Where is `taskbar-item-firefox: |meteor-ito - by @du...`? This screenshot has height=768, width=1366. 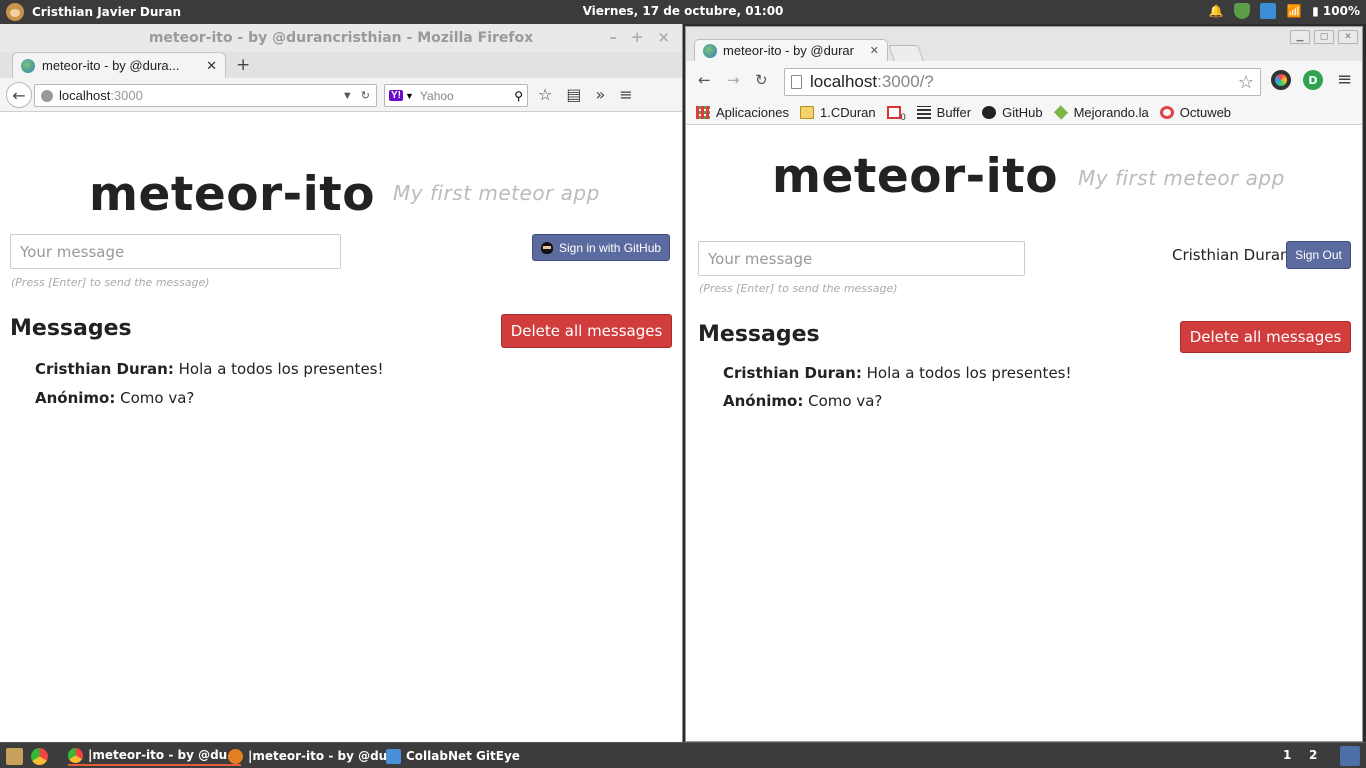 taskbar-item-firefox: |meteor-ito - by @du... is located at coordinates (314, 756).